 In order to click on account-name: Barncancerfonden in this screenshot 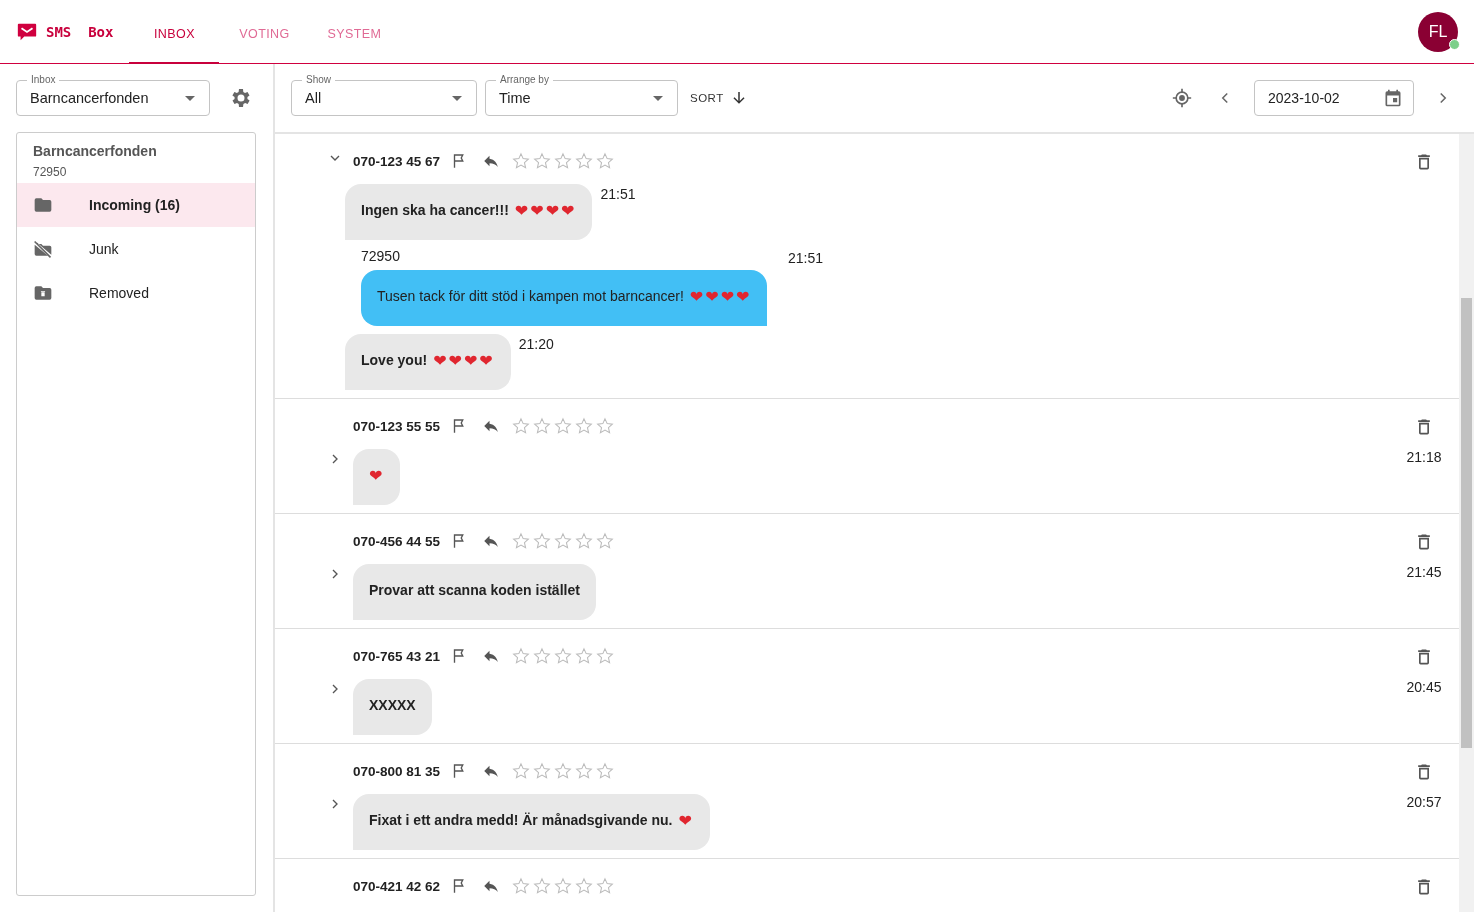, I will do `click(95, 151)`.